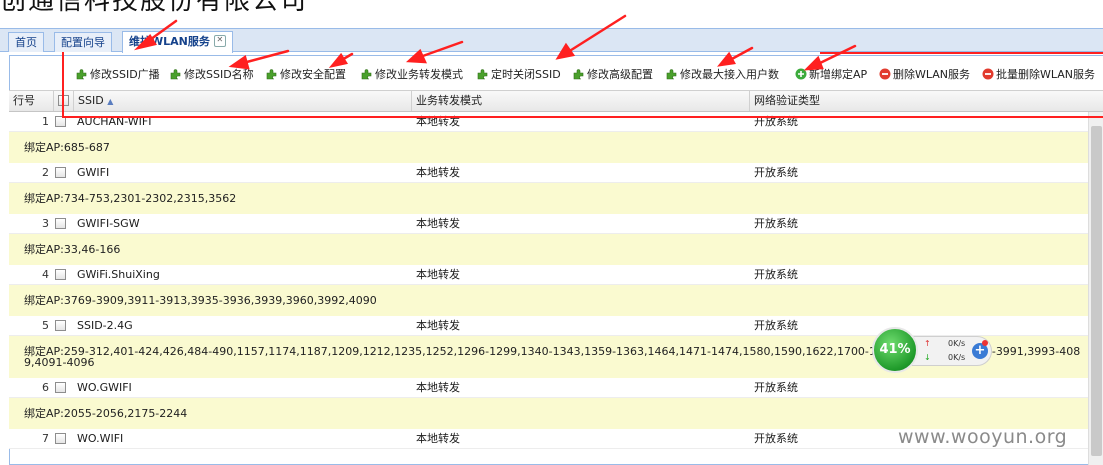 Image resolution: width=1103 pixels, height=465 pixels. Describe the element at coordinates (957, 357) in the screenshot. I see `download-speed: 0K/s` at that location.